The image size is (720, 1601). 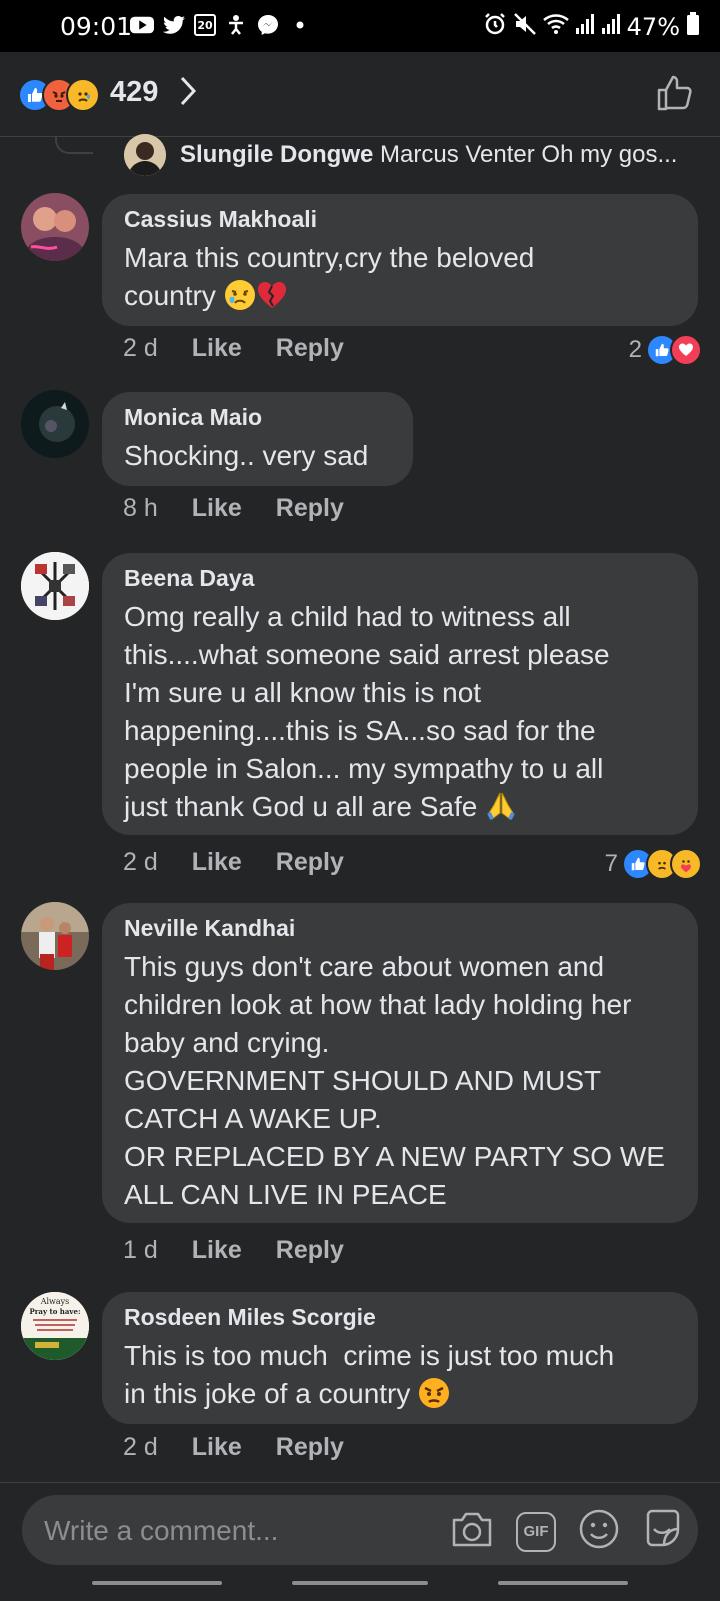 I want to click on comment-bubble: Monica Maio Shocking.. very sad, so click(x=257, y=439).